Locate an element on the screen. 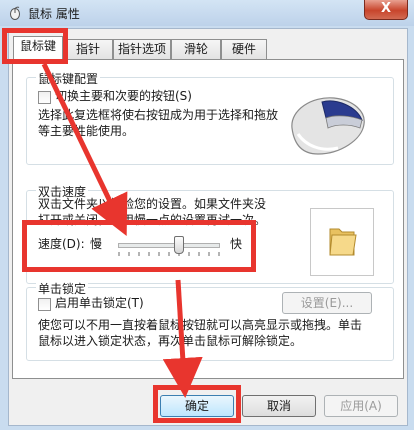  highlight-speed-slider is located at coordinates (139, 246).